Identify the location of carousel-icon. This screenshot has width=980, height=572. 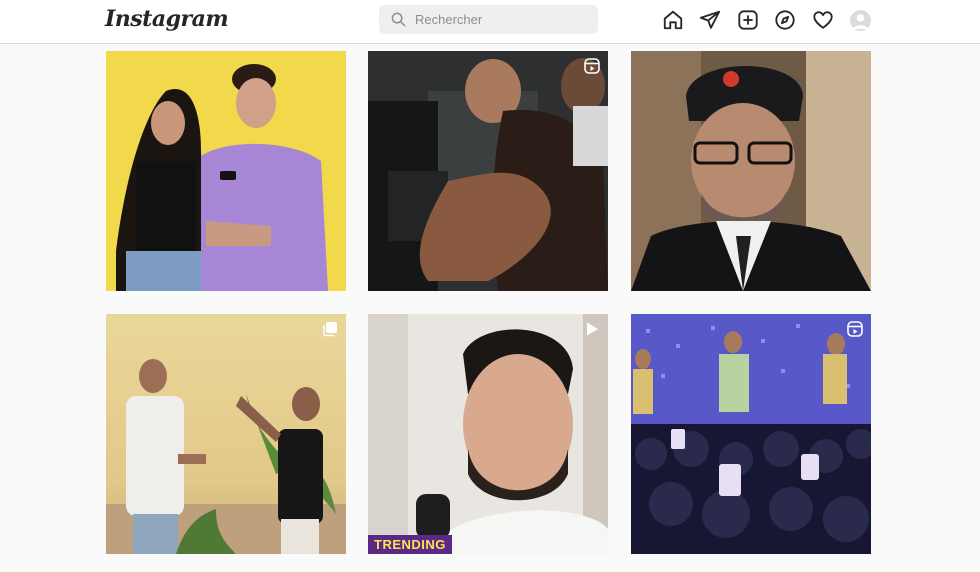
(330, 329).